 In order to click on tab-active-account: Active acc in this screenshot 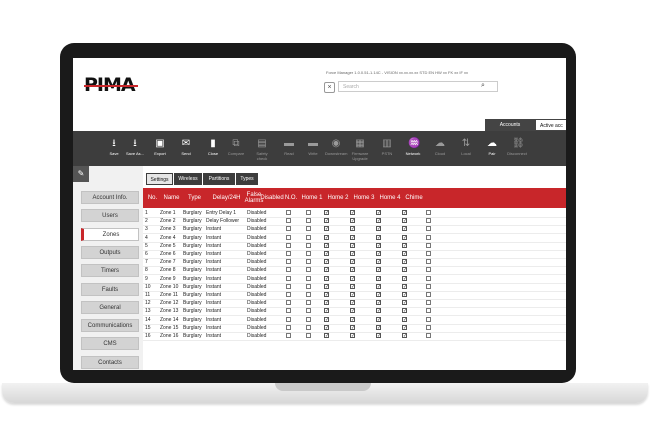, I will do `click(550, 125)`.